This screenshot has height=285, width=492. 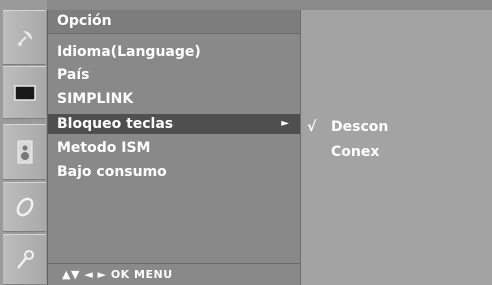 I want to click on lock-key-icon, so click(x=25, y=259).